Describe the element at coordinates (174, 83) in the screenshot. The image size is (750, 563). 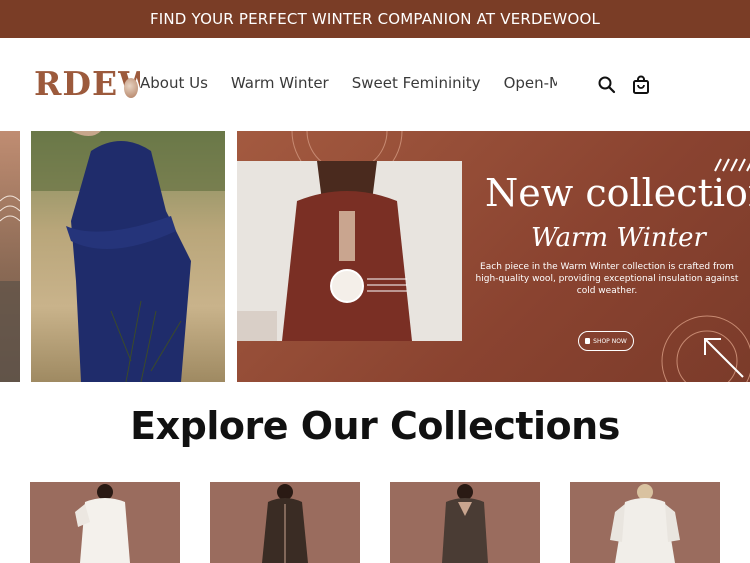
I see `nav-item-about-us: About Us` at that location.